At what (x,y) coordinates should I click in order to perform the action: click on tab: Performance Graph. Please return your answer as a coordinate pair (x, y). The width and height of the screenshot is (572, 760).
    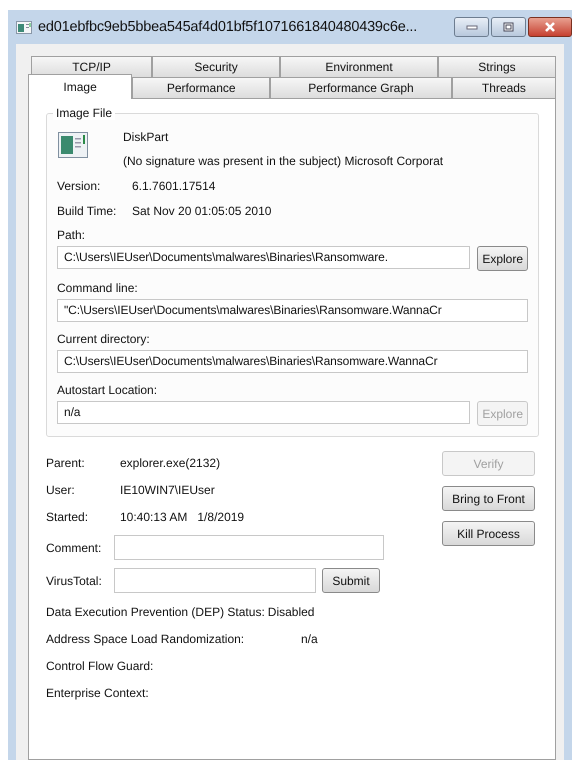
    Looking at the image, I should click on (361, 87).